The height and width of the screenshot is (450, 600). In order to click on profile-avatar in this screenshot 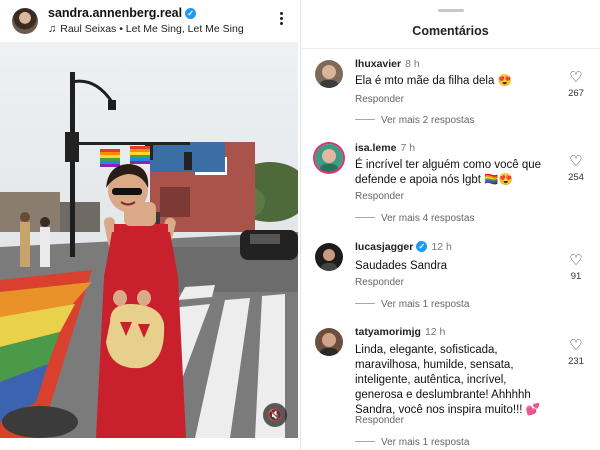, I will do `click(25, 21)`.